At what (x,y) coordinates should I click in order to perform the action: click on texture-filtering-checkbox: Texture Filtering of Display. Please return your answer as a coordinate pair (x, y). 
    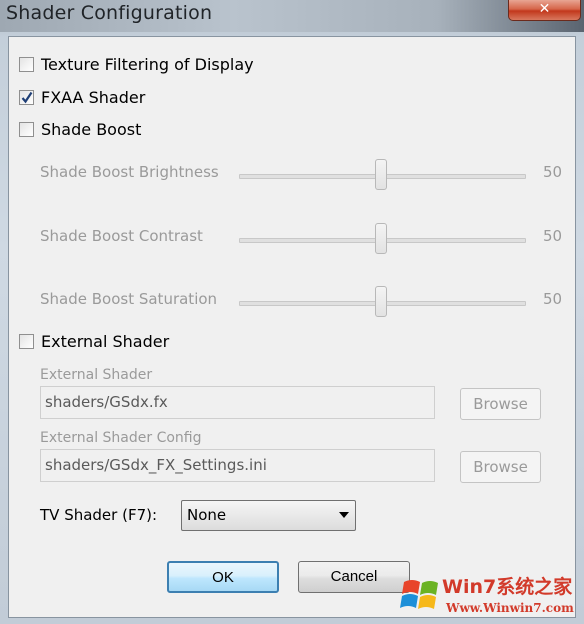
    Looking at the image, I should click on (136, 64).